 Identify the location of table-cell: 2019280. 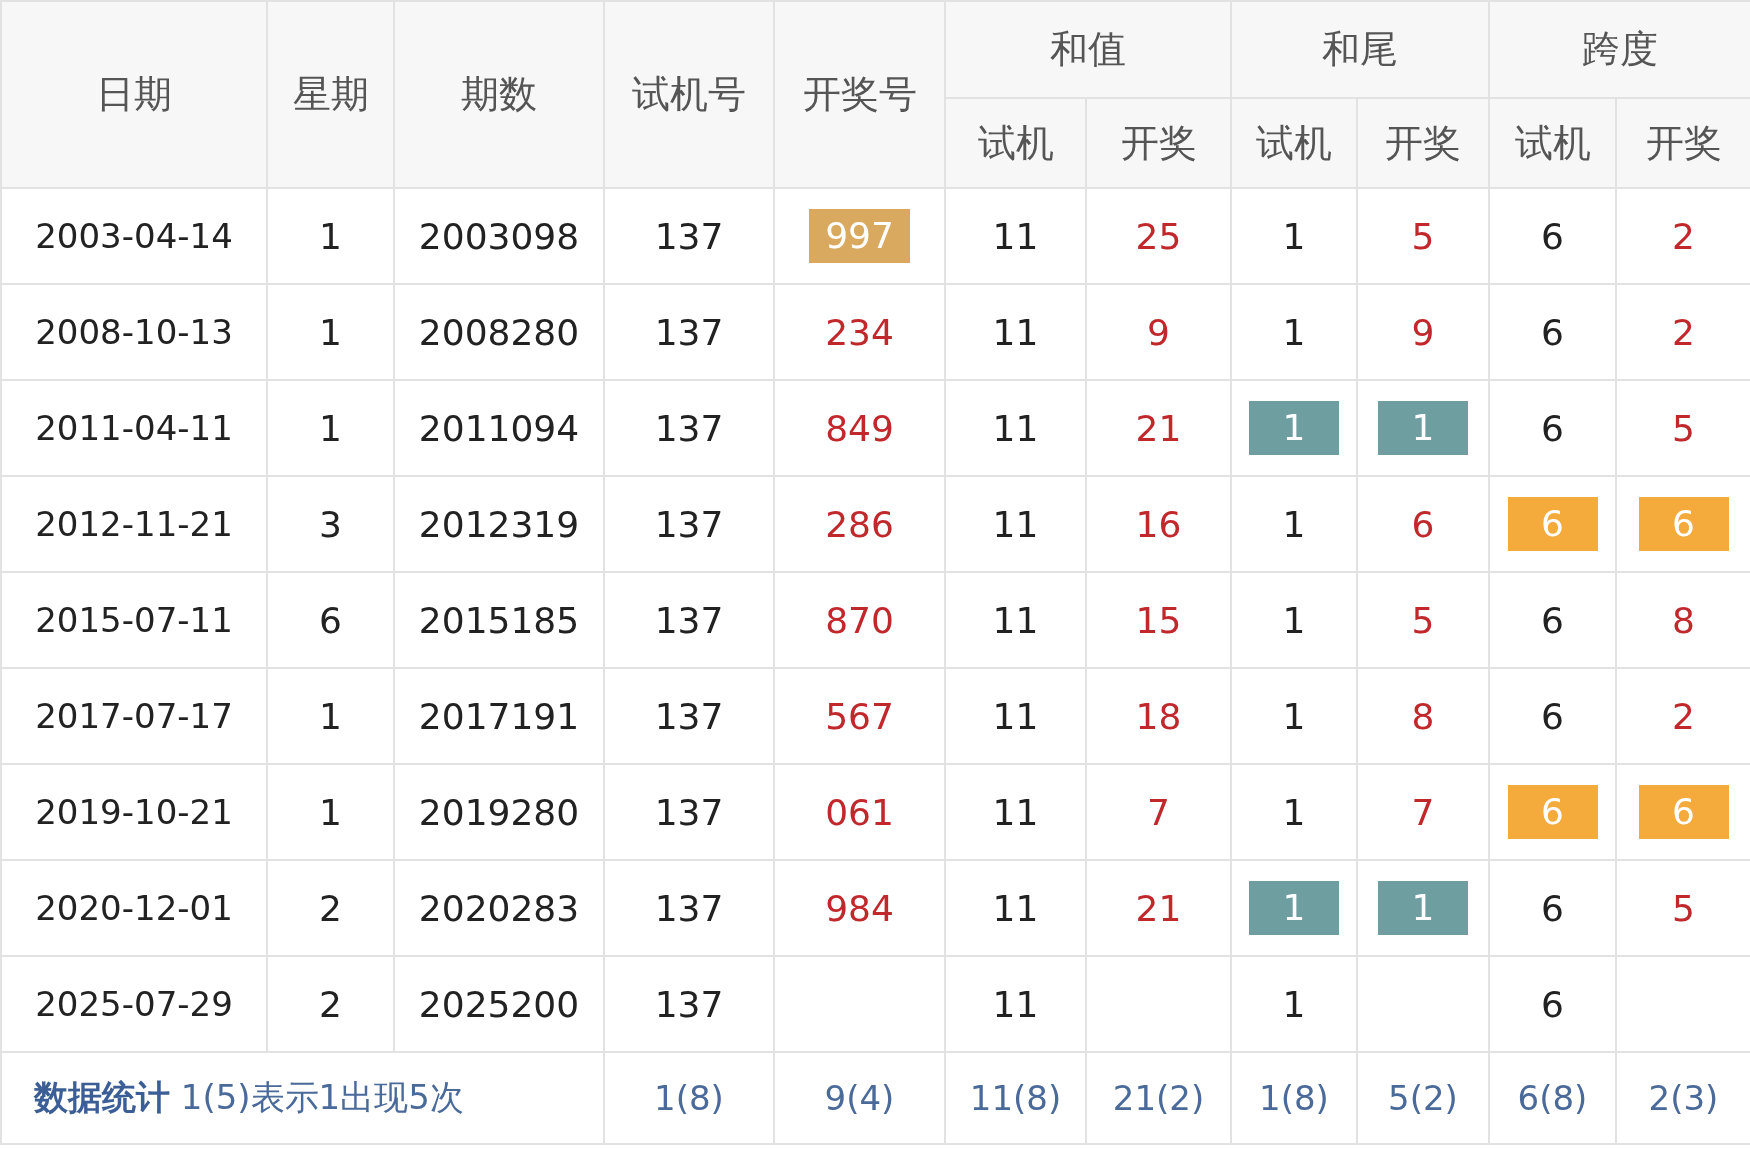
(499, 812).